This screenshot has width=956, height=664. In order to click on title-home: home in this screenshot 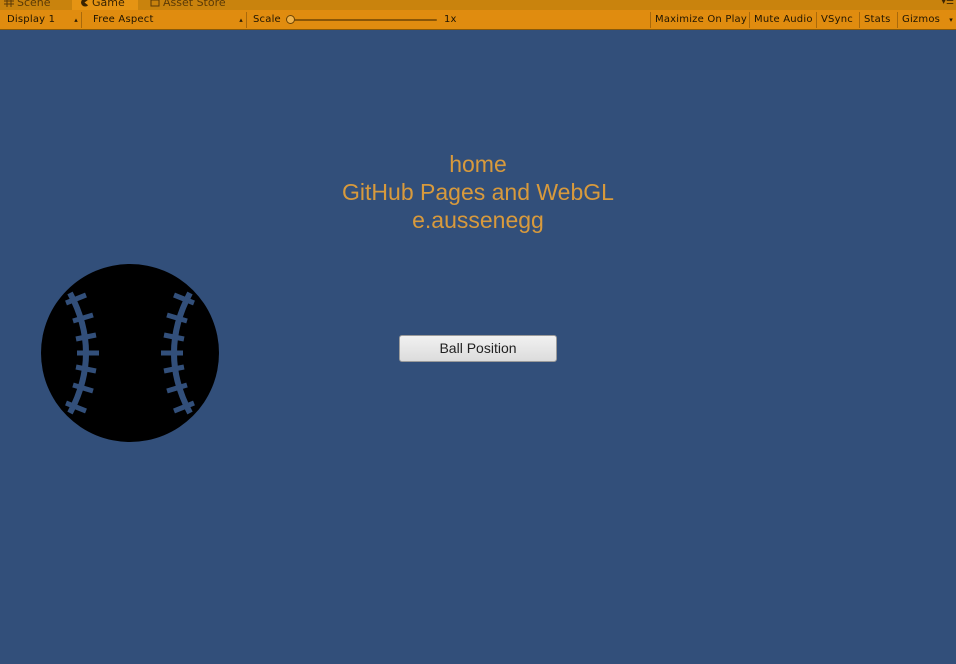, I will do `click(478, 164)`.